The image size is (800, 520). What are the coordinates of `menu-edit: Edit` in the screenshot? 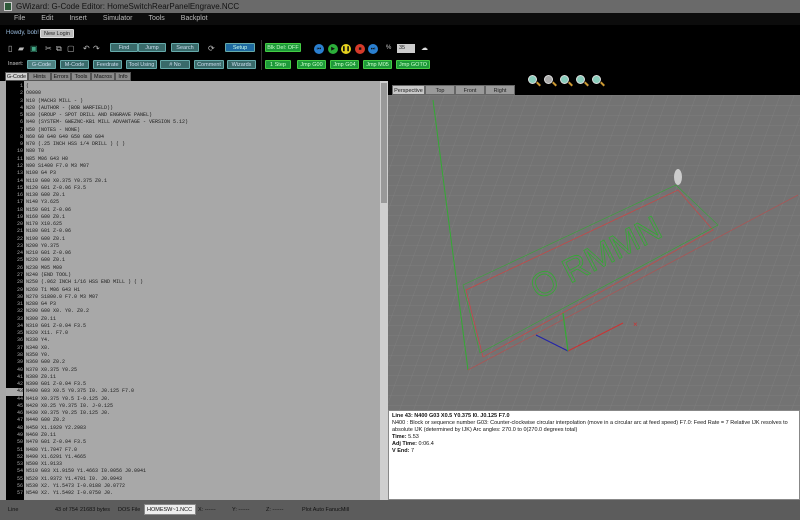 It's located at (47, 19).